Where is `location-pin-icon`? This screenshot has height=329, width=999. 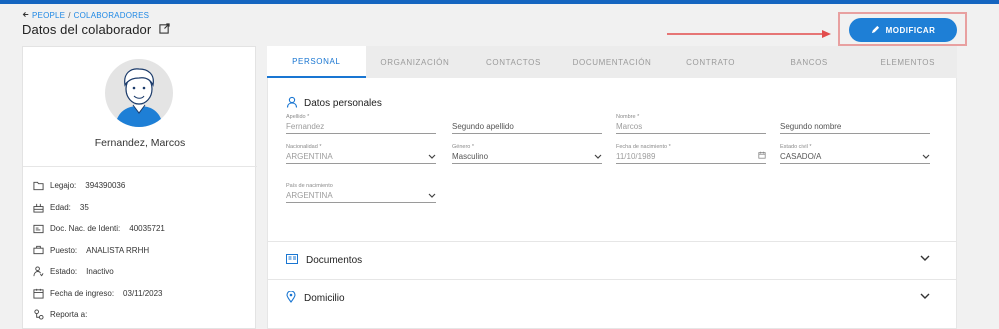 location-pin-icon is located at coordinates (291, 298).